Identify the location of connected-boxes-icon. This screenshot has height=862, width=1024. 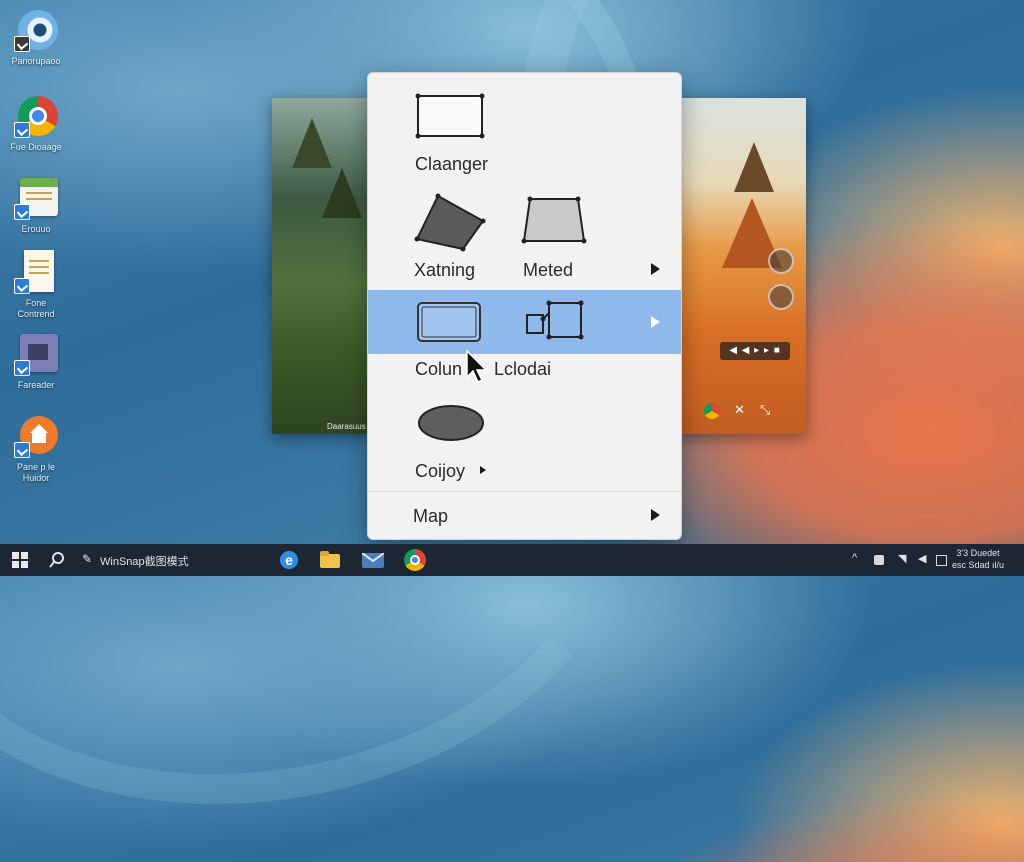
(555, 323).